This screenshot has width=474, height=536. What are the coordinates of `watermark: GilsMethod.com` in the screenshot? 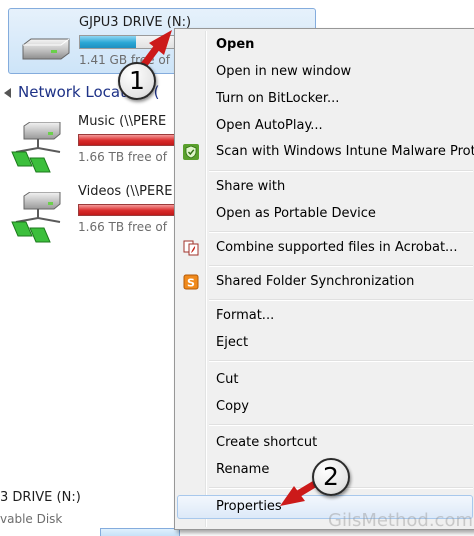 It's located at (401, 520).